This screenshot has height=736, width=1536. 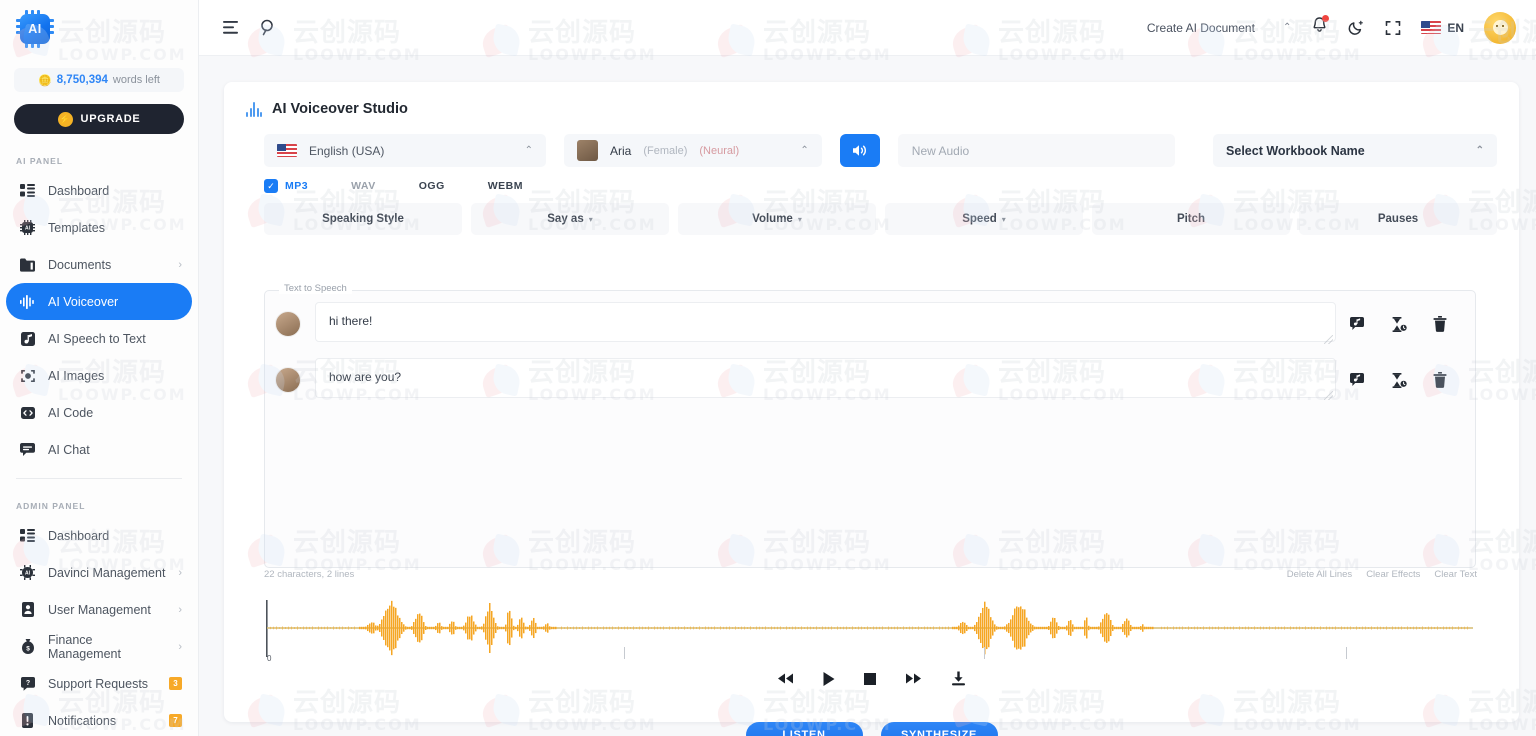 I want to click on text-action-clear-effects: Clear Effects, so click(x=1393, y=574).